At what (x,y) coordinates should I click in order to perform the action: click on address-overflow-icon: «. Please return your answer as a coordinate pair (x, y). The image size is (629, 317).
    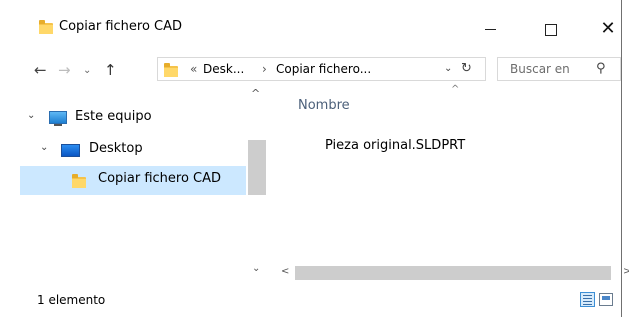
    Looking at the image, I should click on (193, 69).